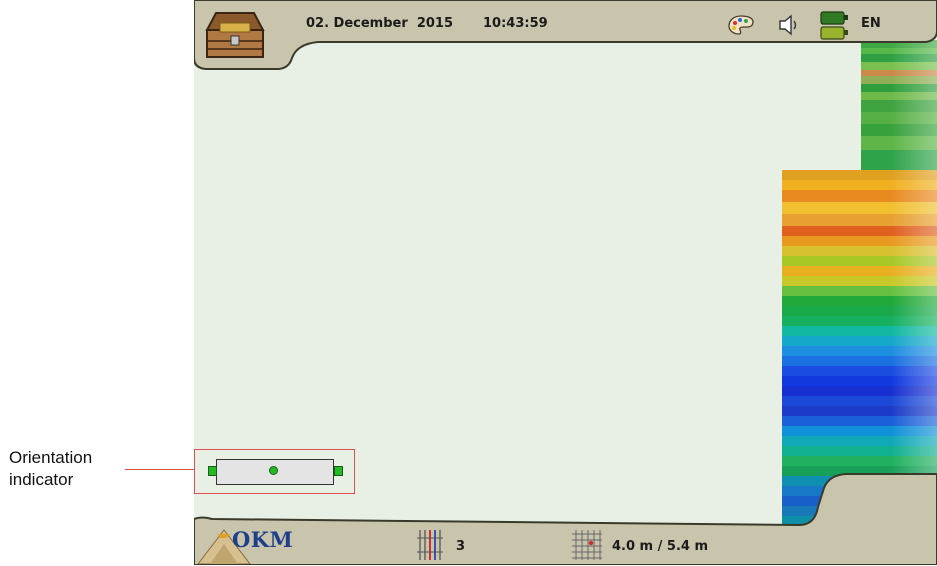 Image resolution: width=937 pixels, height=566 pixels. I want to click on callout-label: Orientation indicator, so click(50, 469).